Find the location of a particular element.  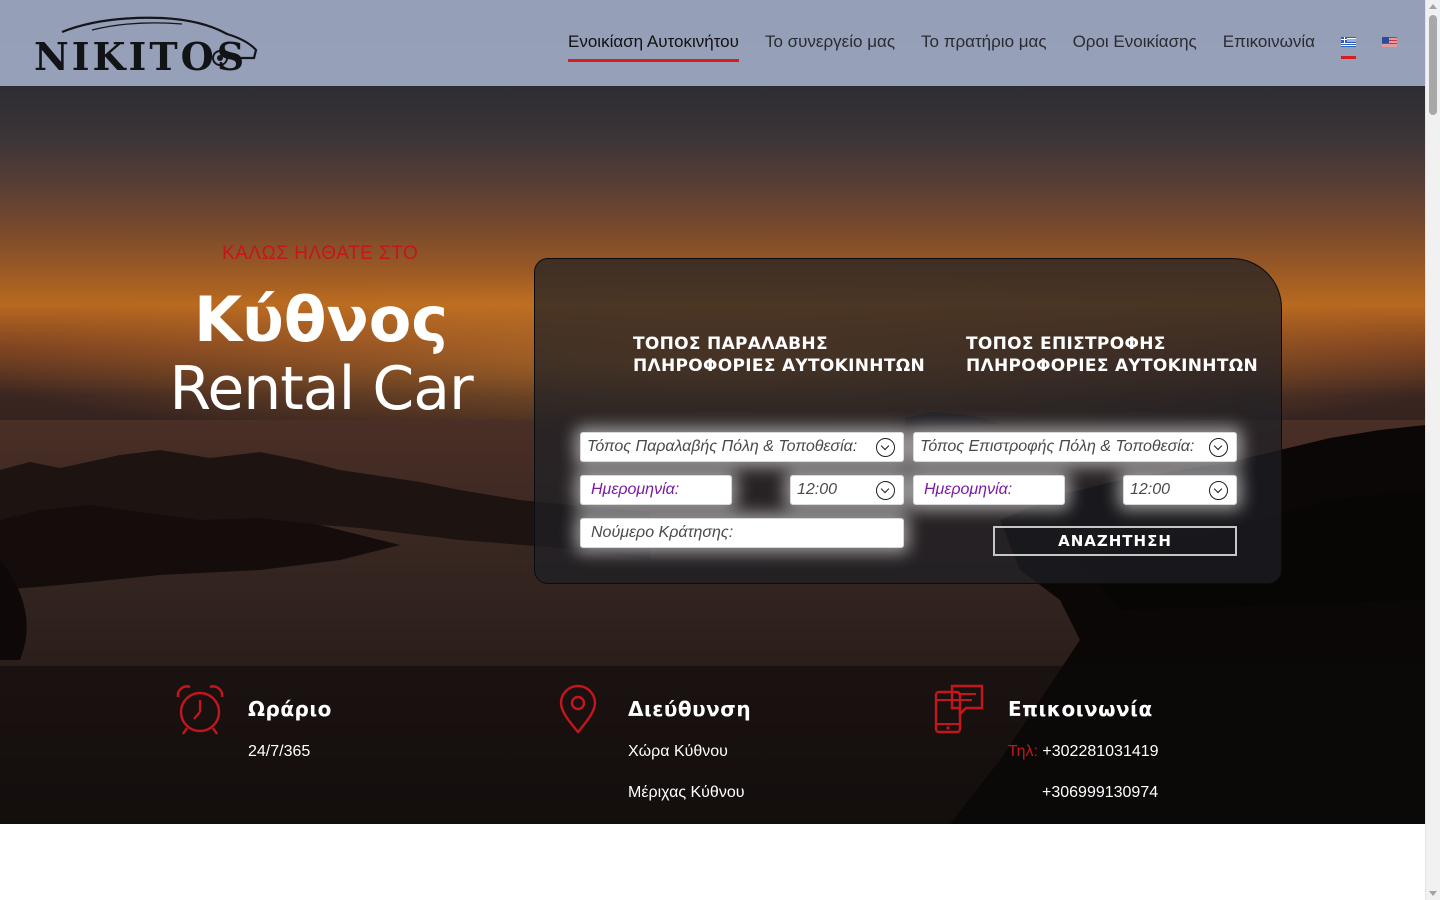

nav-item-car-rental: Ενοικίαση Αυτοκινήτου is located at coordinates (653, 47).